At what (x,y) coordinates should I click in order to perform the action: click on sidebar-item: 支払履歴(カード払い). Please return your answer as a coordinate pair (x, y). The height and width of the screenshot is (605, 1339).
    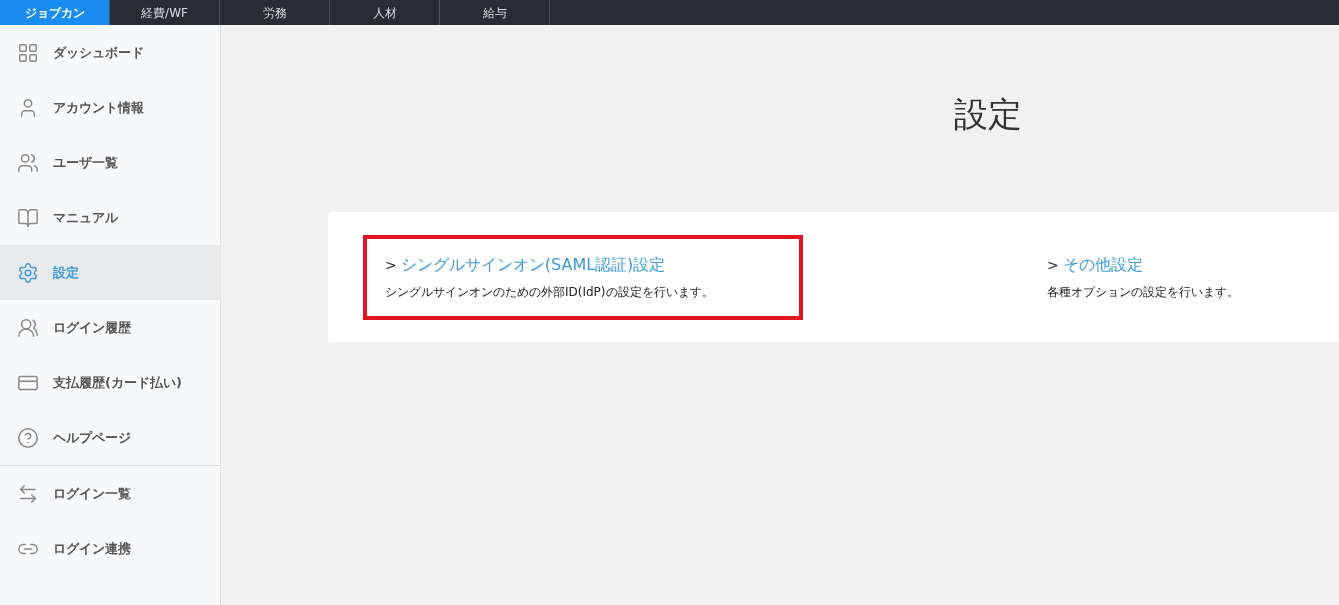
    Looking at the image, I should click on (110, 382).